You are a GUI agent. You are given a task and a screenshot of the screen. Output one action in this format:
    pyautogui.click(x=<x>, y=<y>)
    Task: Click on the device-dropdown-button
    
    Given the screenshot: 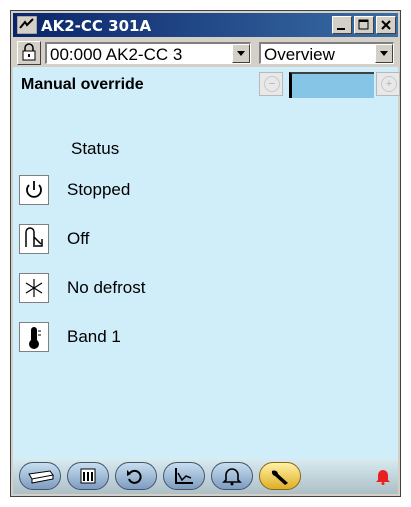 What is the action you would take?
    pyautogui.click(x=241, y=53)
    